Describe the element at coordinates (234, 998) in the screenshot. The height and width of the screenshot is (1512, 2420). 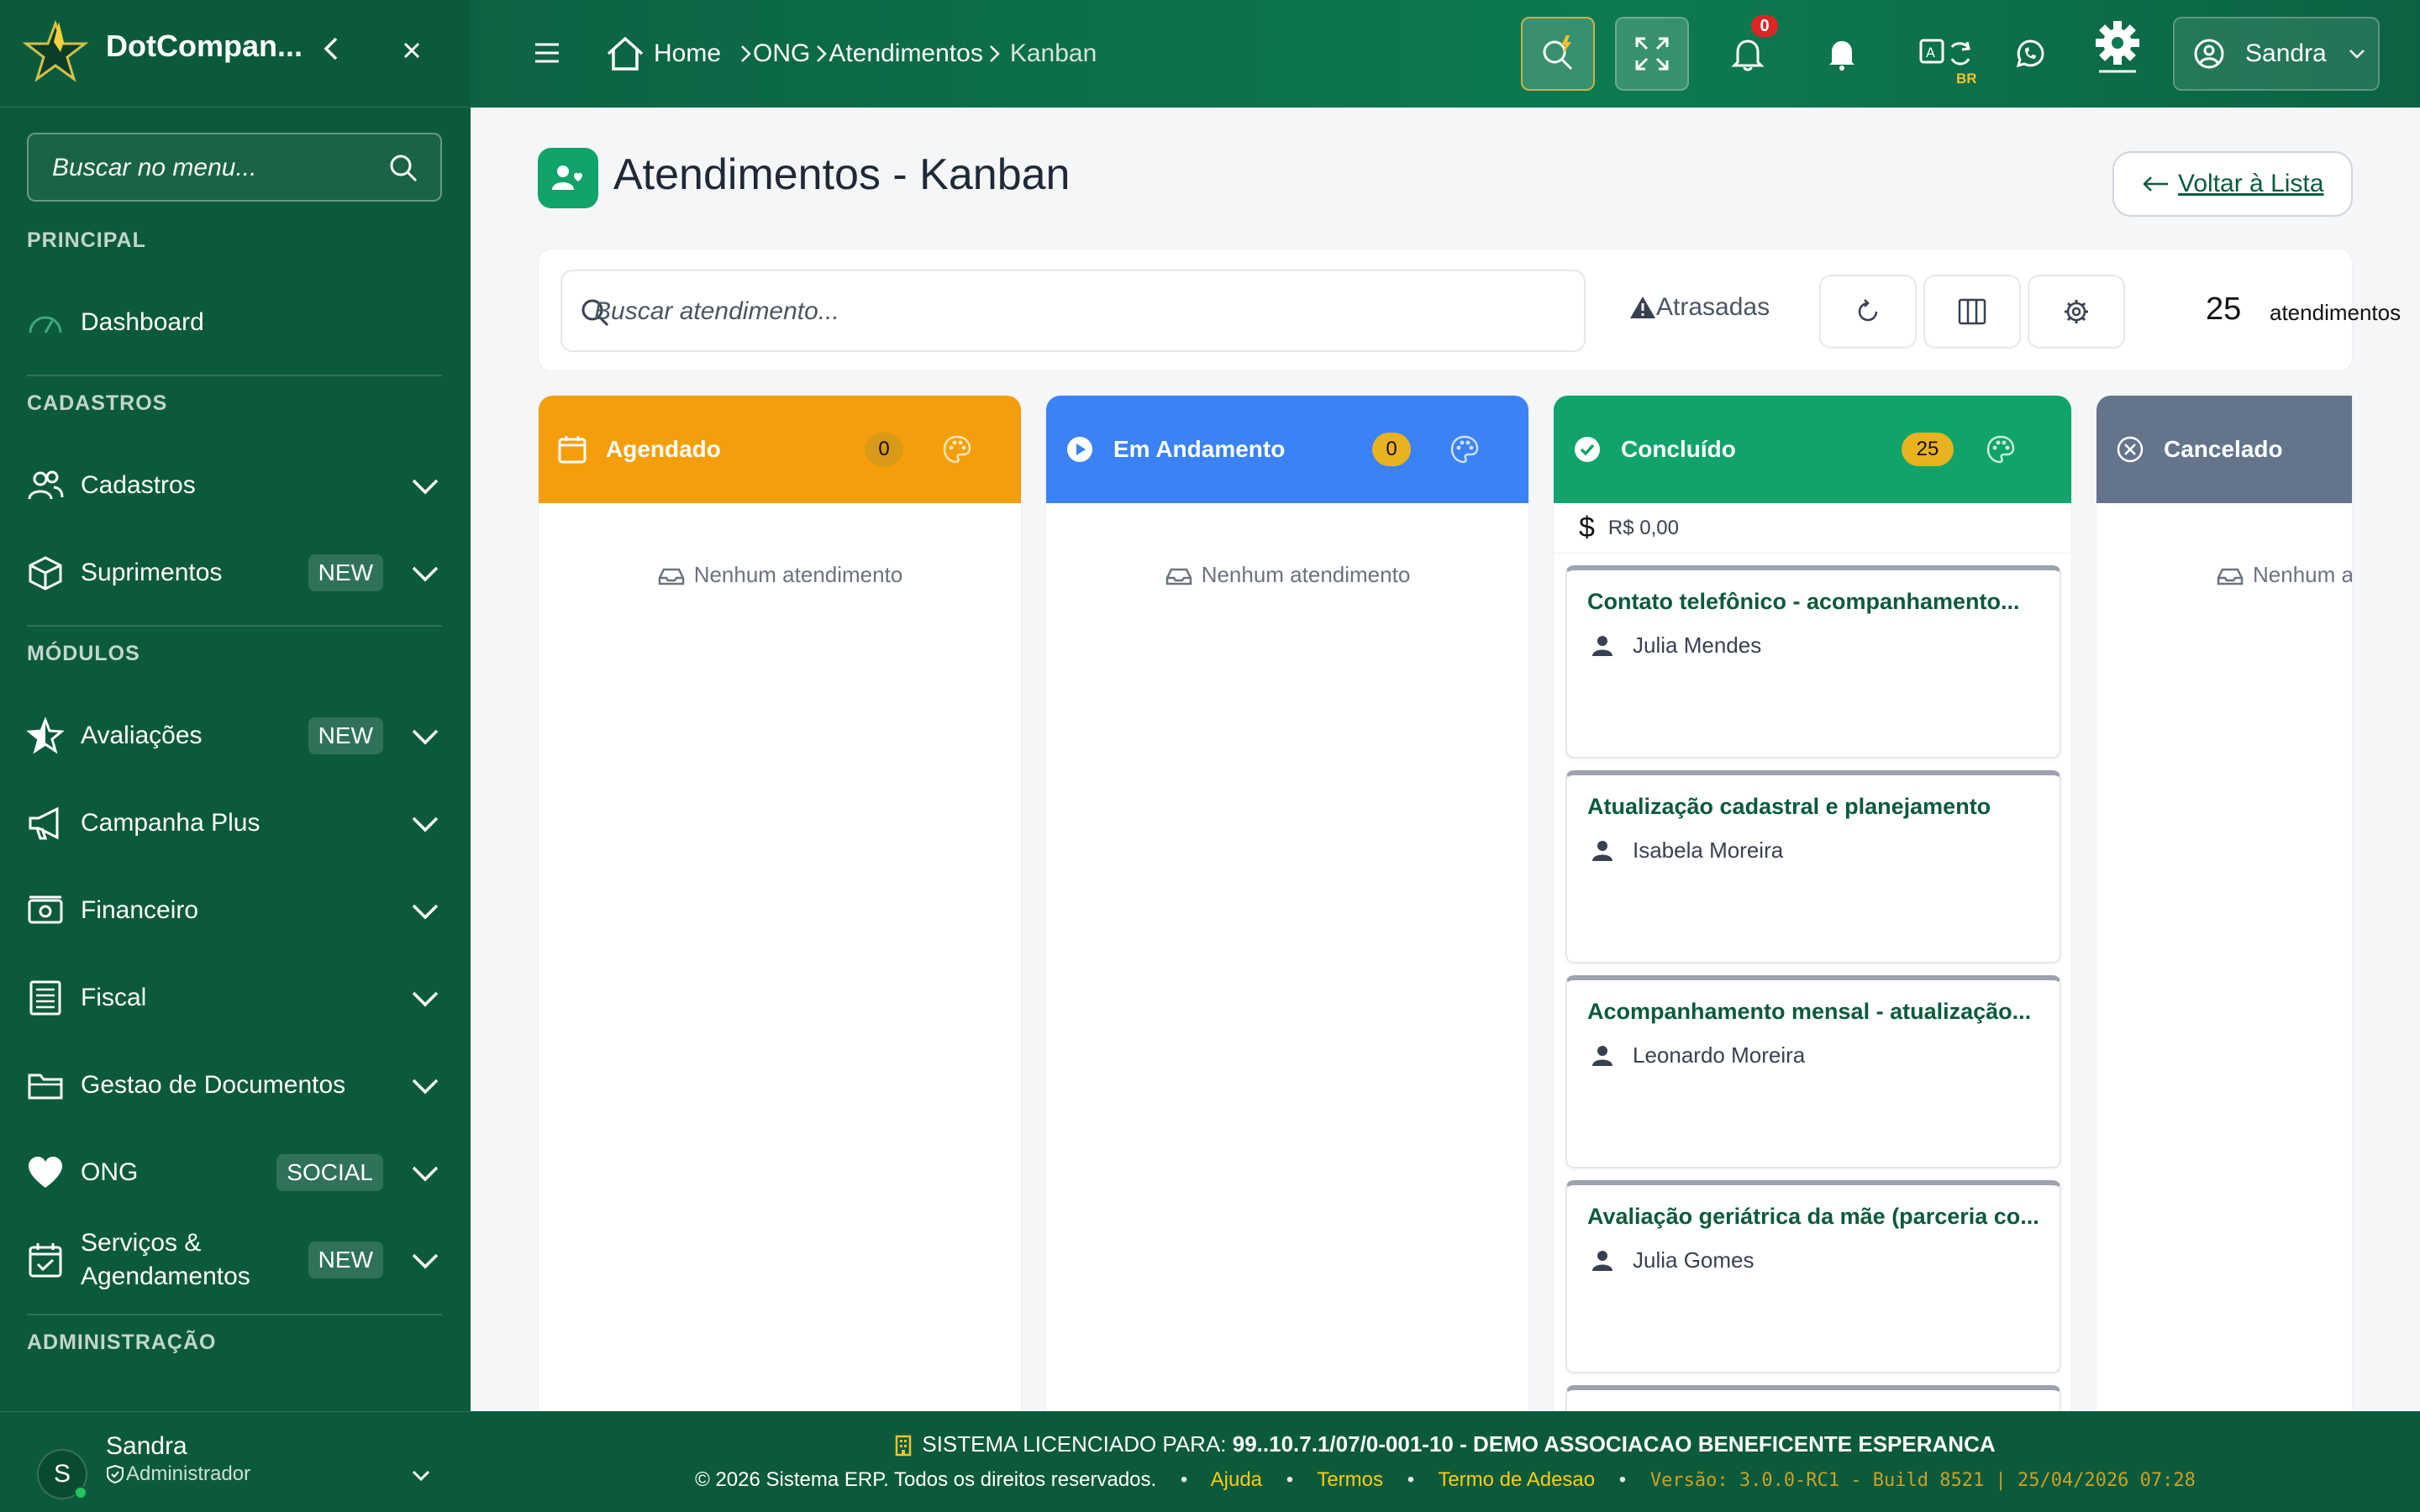
I see `sidebar-item-fiscal: Fiscal` at that location.